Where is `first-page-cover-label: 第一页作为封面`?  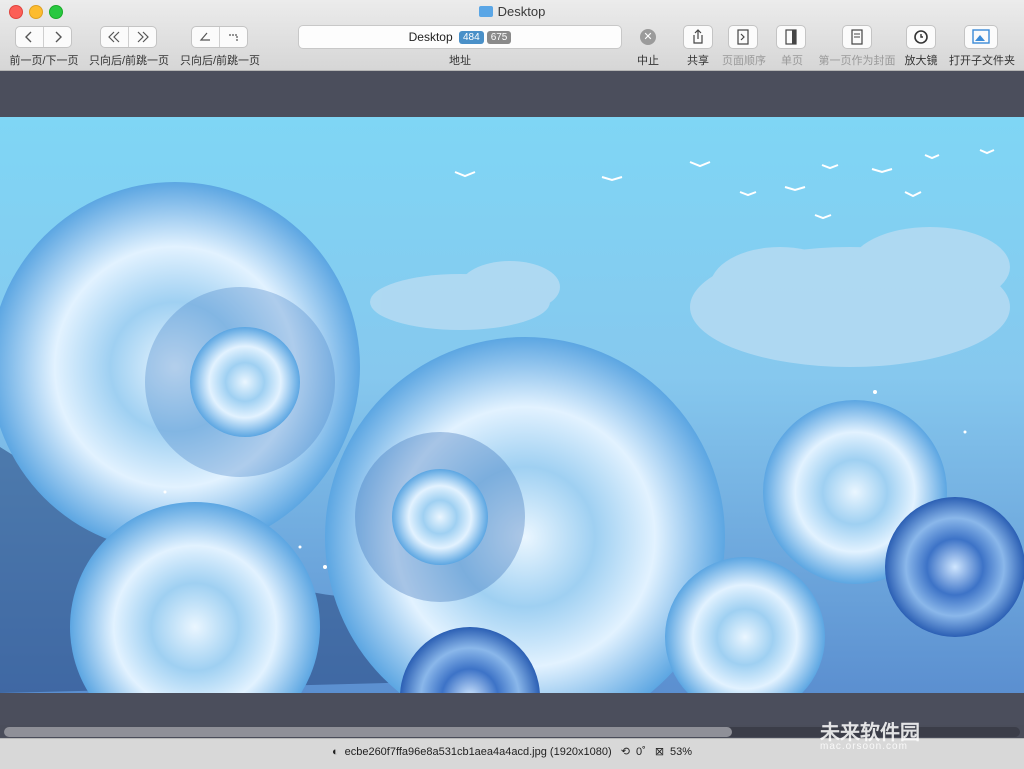 first-page-cover-label: 第一页作为封面 is located at coordinates (857, 61).